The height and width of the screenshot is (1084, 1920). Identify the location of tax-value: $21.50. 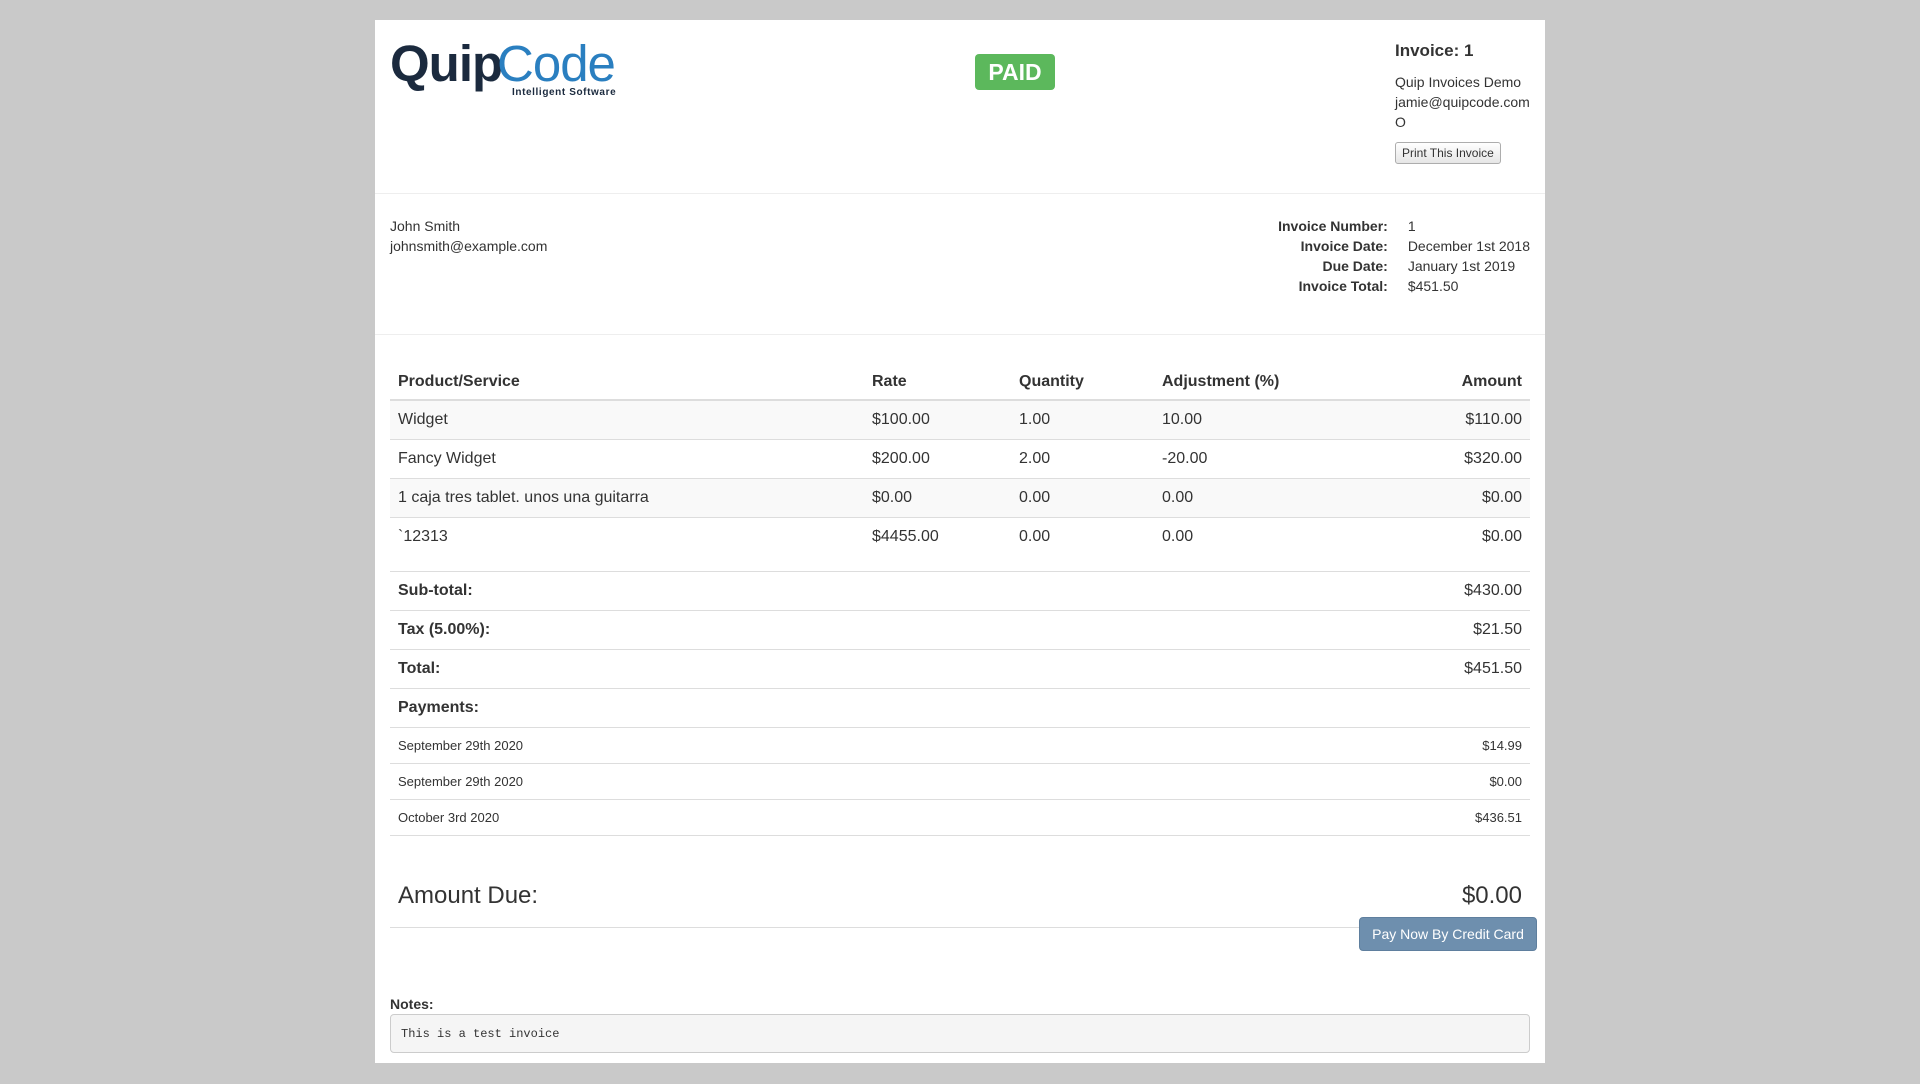
(1334, 630).